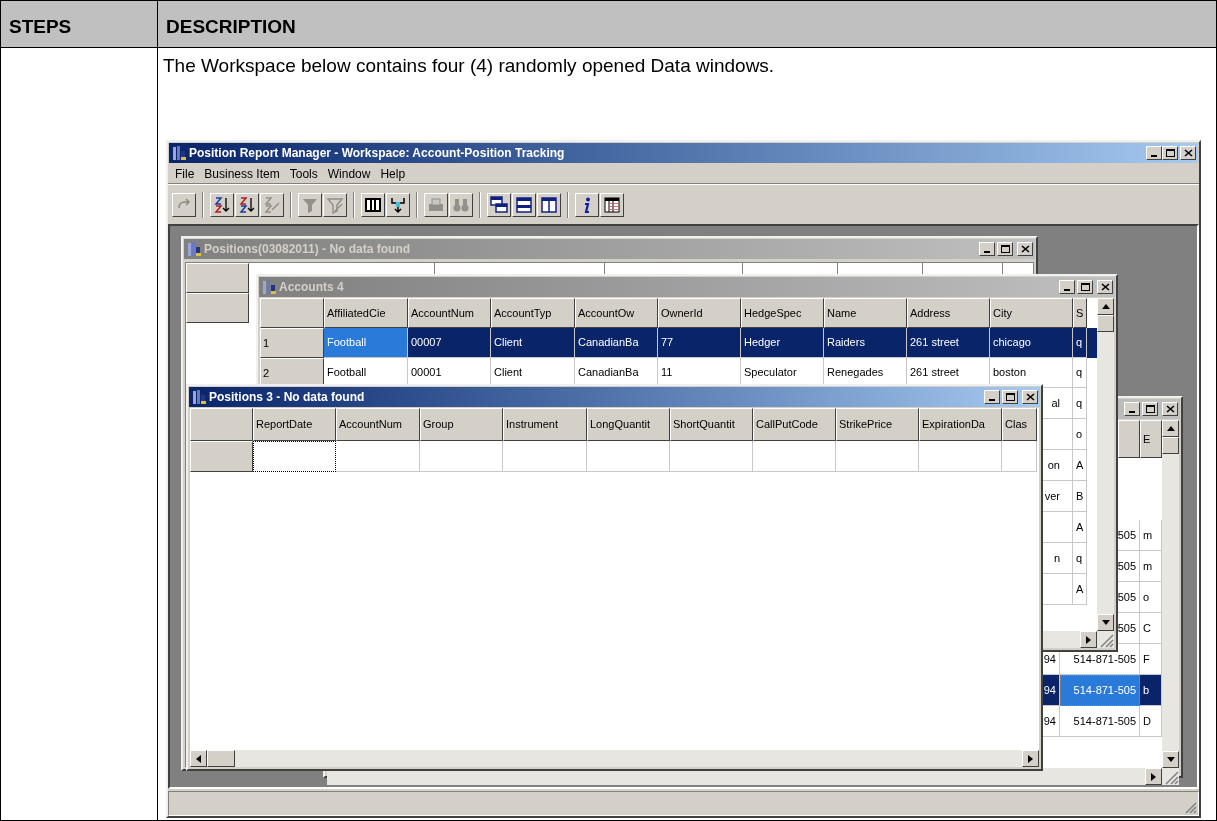  I want to click on menu-item: Tools, so click(303, 173).